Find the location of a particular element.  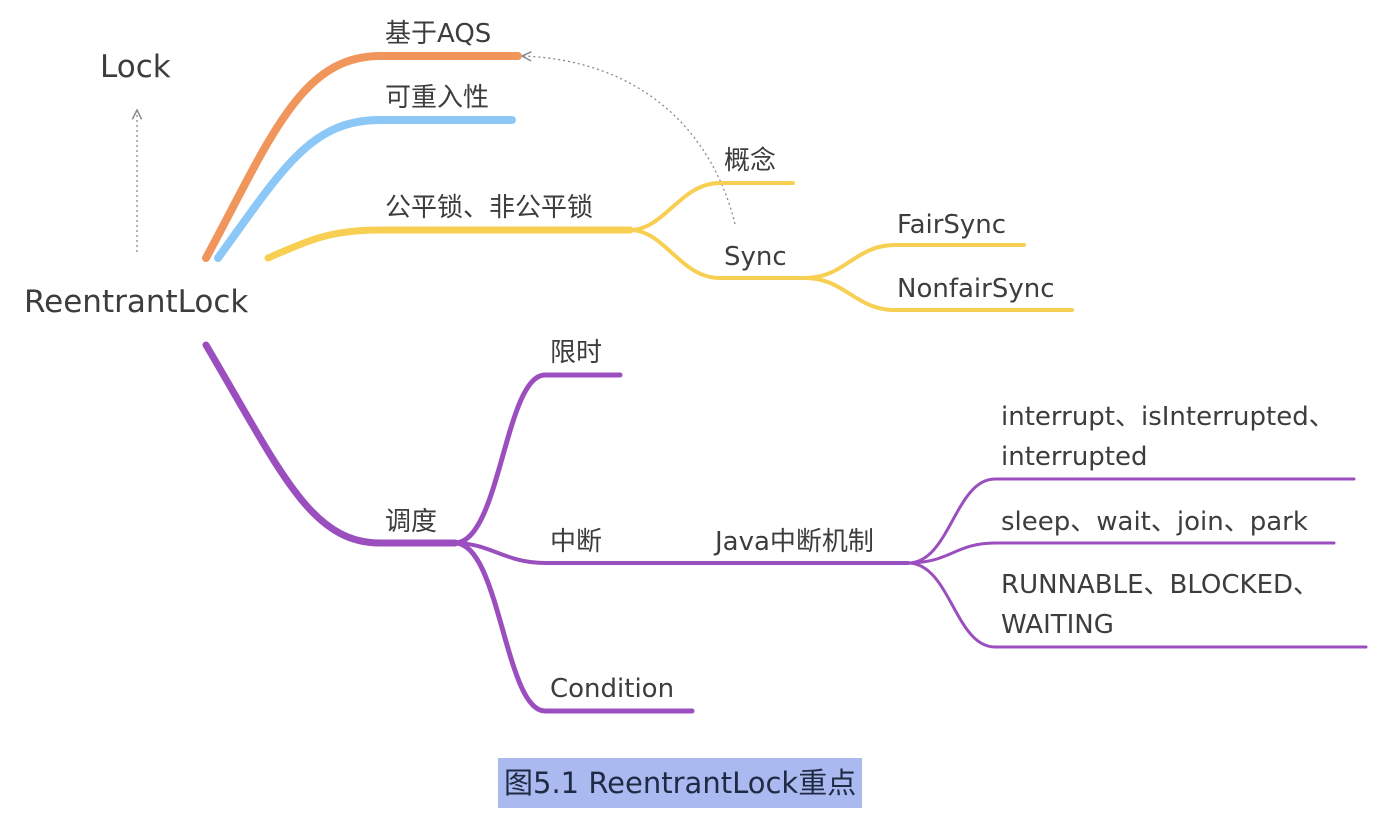

node-methods-line1: interrupt、isInterrupted、 is located at coordinates (1168, 417).